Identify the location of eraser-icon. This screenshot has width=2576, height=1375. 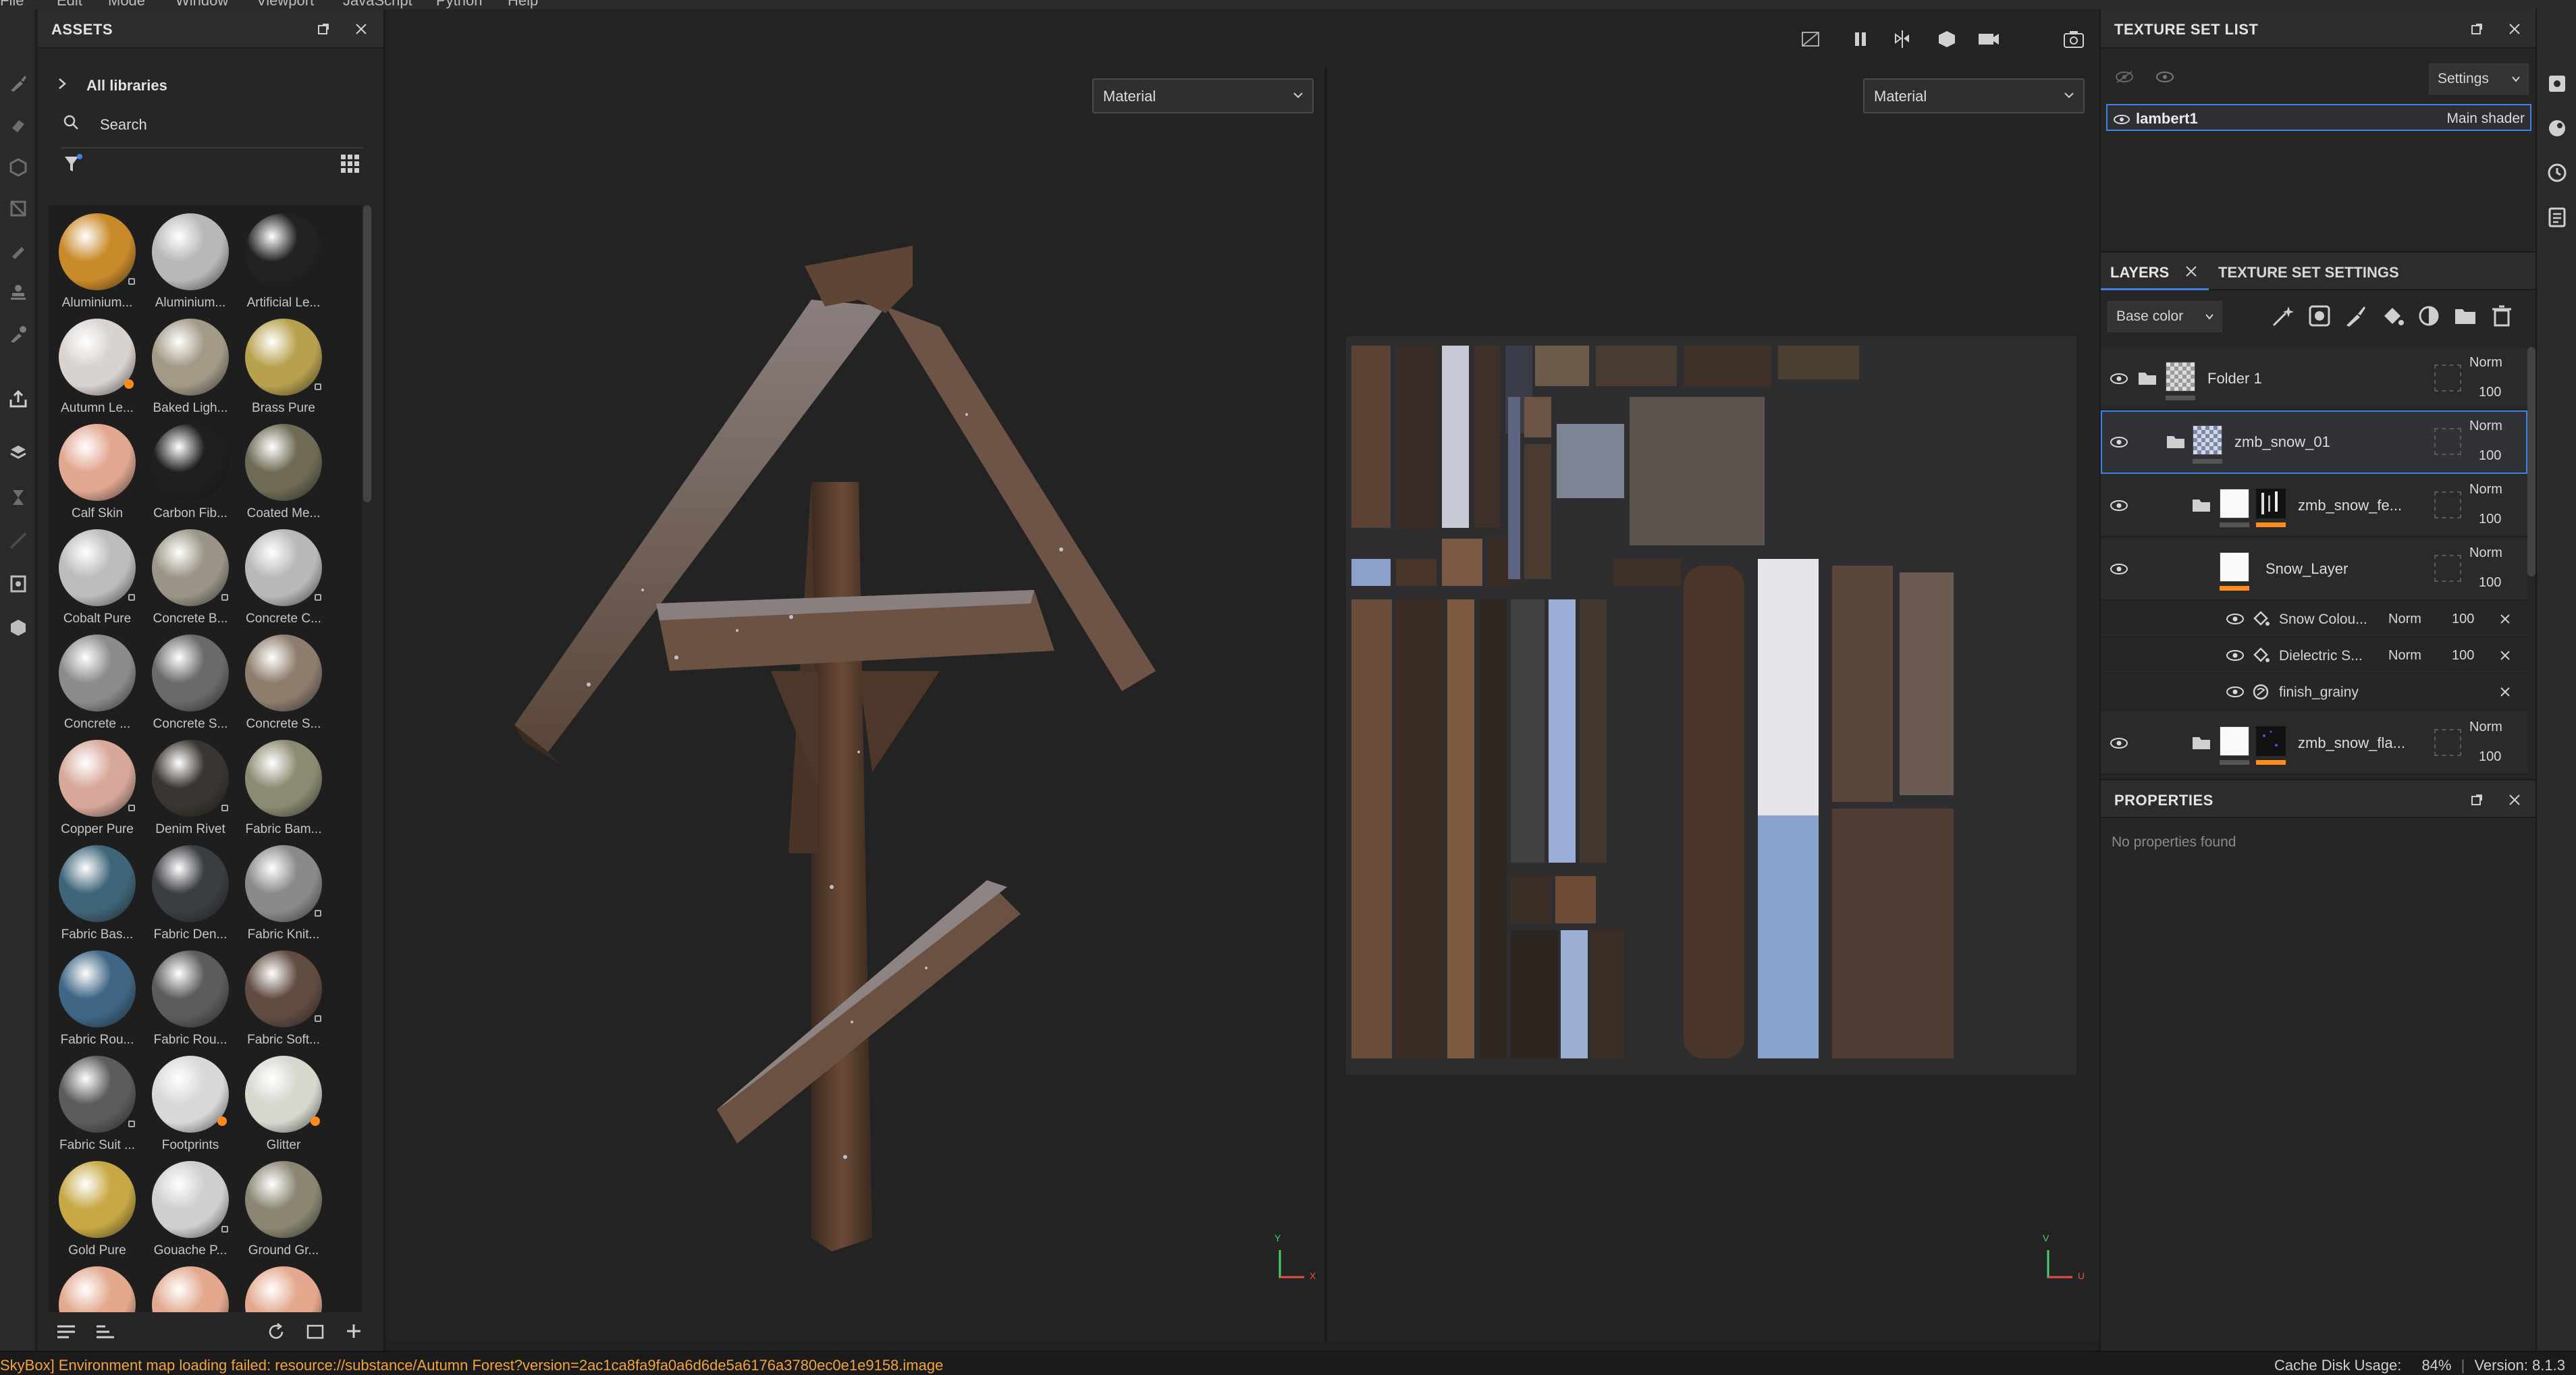
(19, 124).